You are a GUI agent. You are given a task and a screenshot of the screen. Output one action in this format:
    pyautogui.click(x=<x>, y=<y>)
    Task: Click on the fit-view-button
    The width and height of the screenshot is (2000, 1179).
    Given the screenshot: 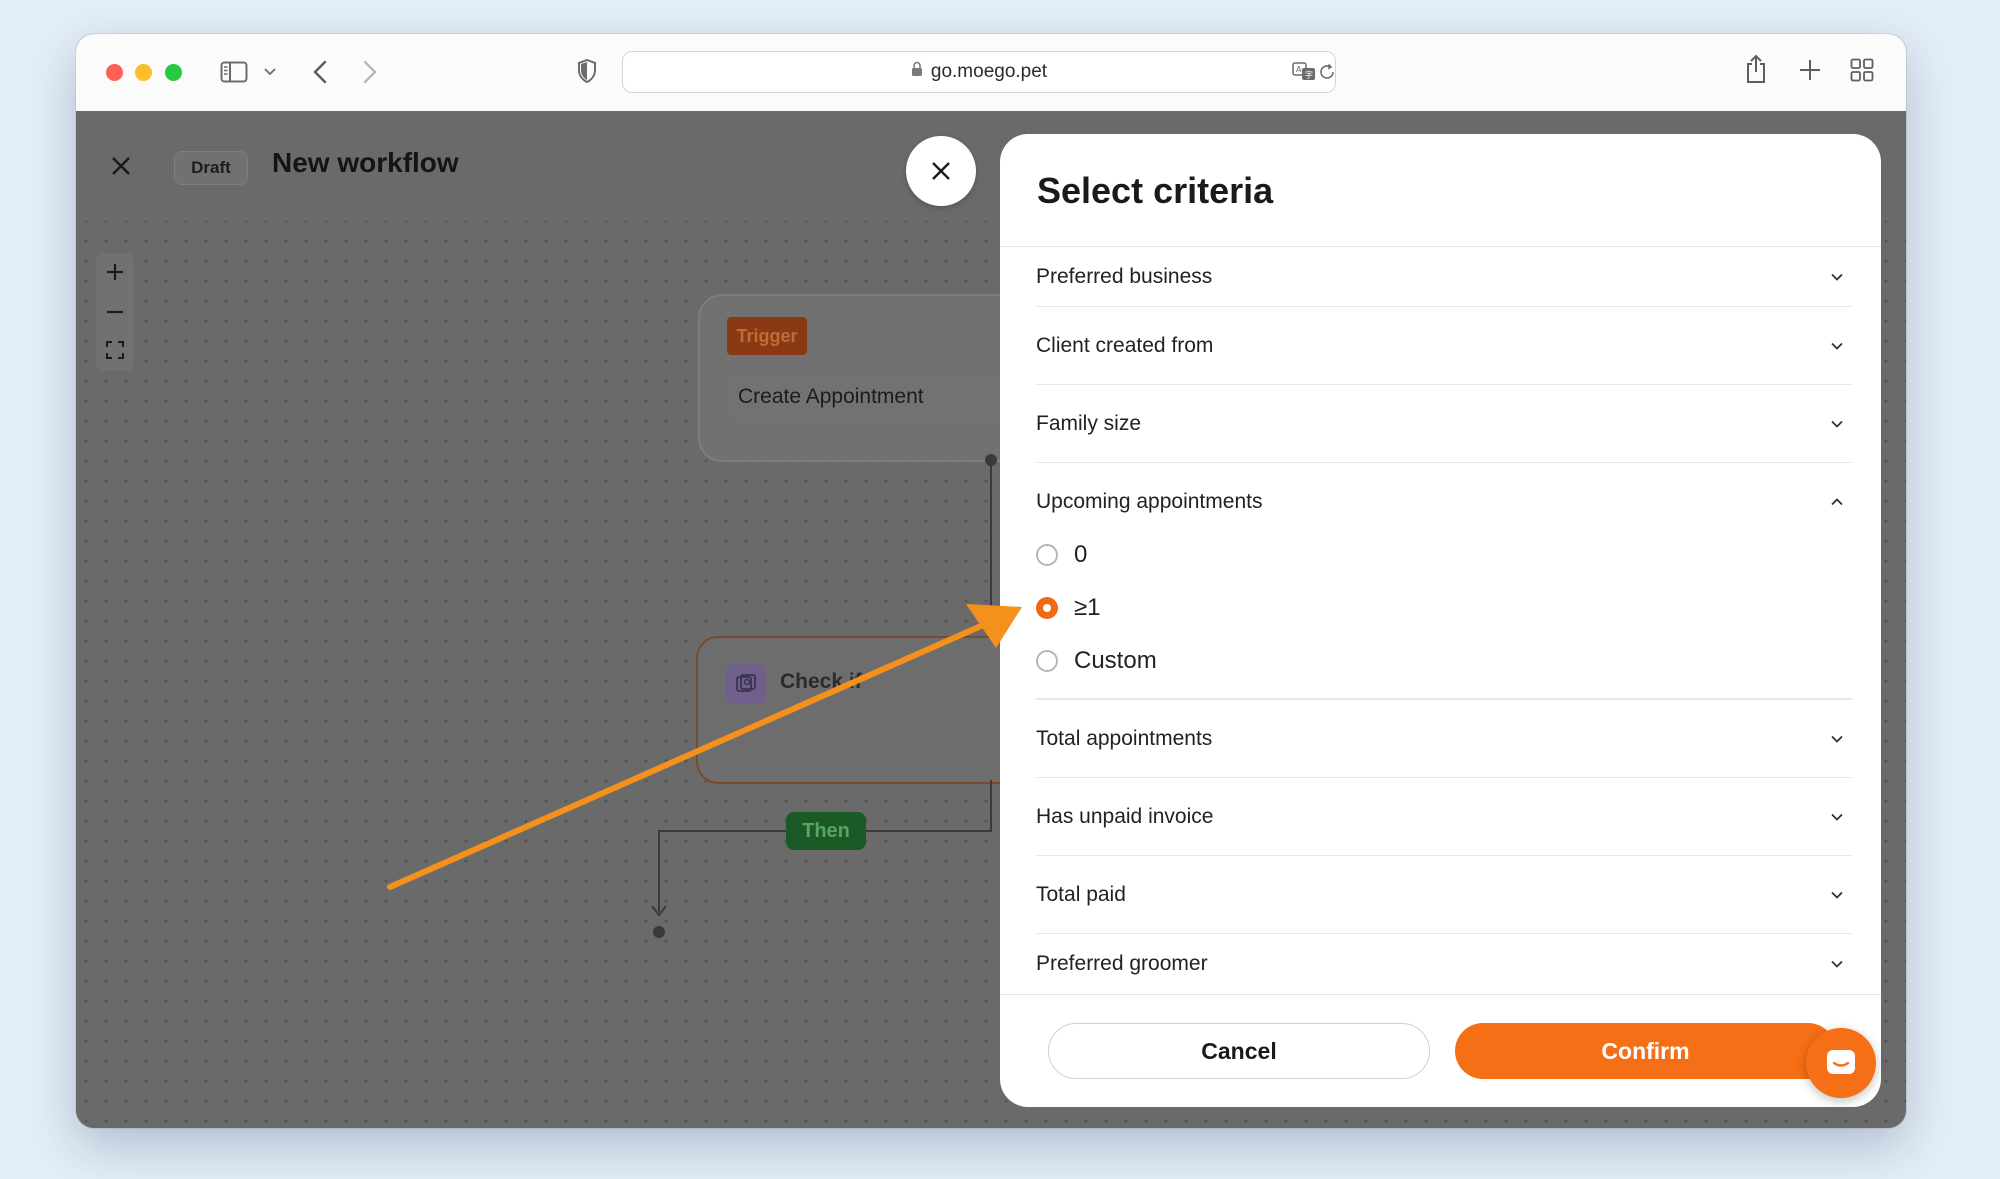 What is the action you would take?
    pyautogui.click(x=115, y=350)
    